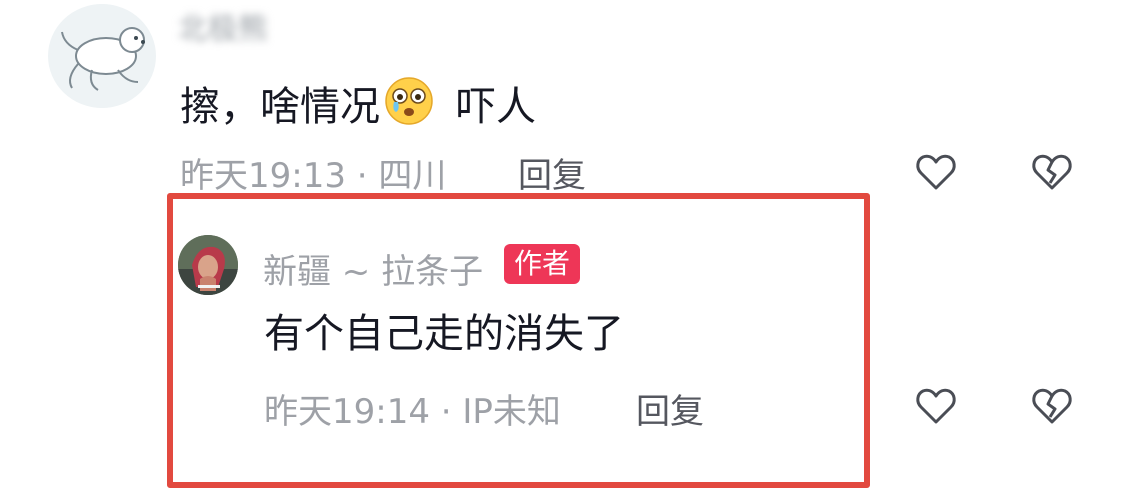  I want to click on comment-text: 擦，啥情况 吓人, so click(358, 103).